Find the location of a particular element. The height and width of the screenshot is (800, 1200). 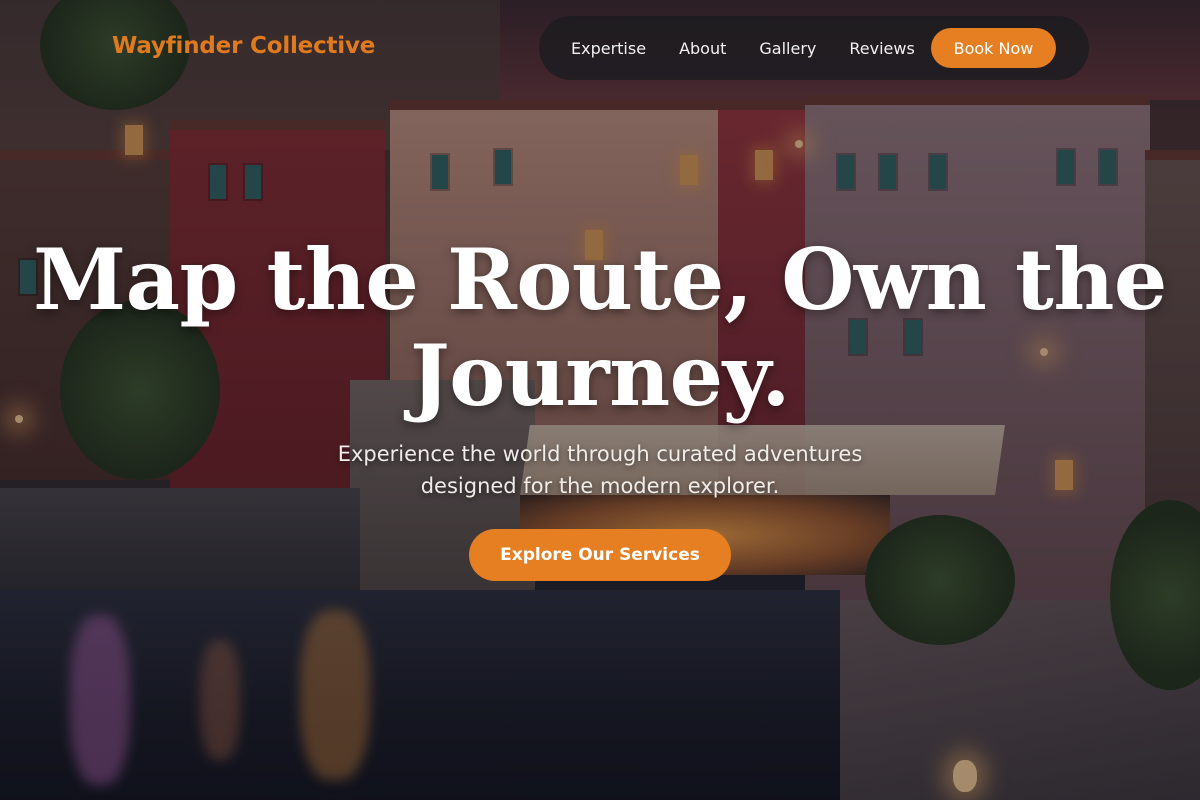

main-nav: Expertise About Gallery Reviews Book Now is located at coordinates (814, 48).